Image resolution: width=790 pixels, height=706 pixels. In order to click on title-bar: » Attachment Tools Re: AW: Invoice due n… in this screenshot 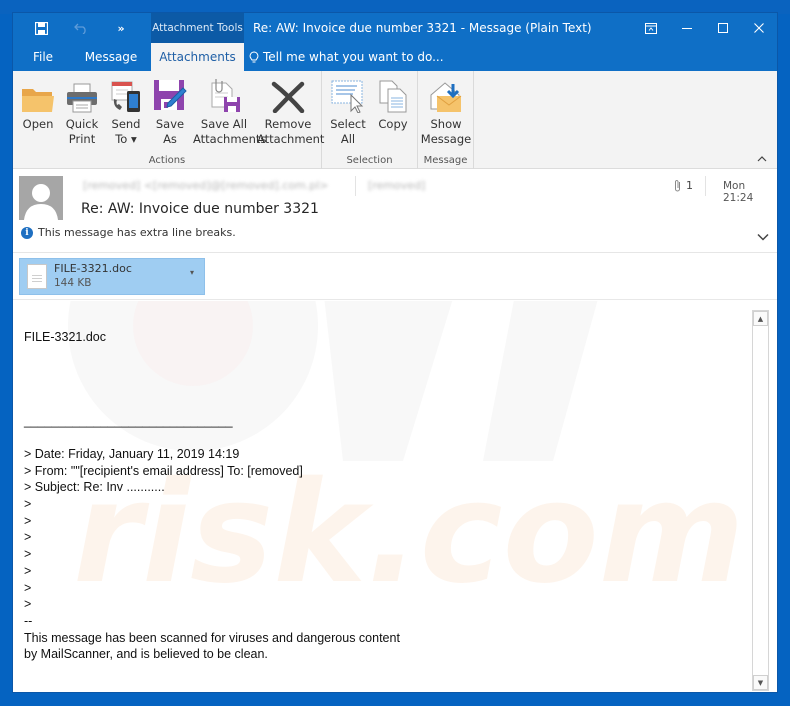, I will do `click(395, 28)`.